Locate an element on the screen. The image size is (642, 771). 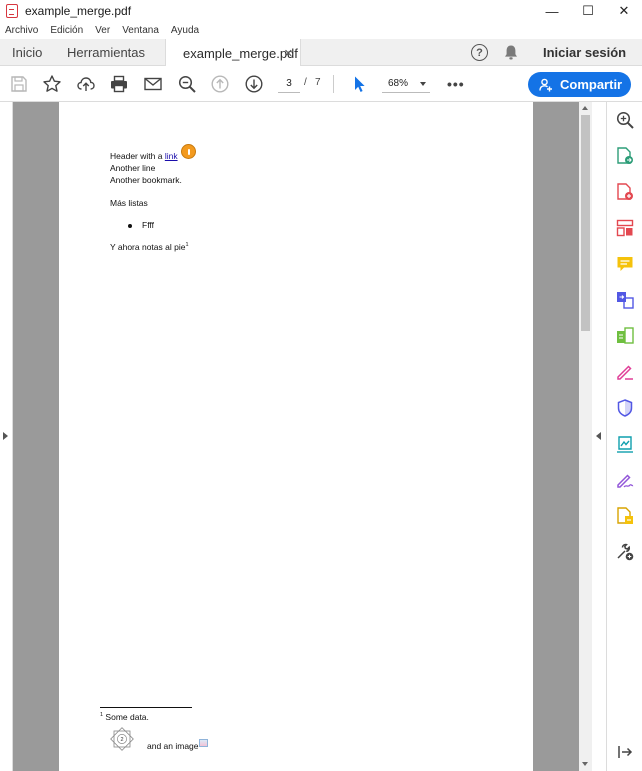
more-tools-icon is located at coordinates (625, 552).